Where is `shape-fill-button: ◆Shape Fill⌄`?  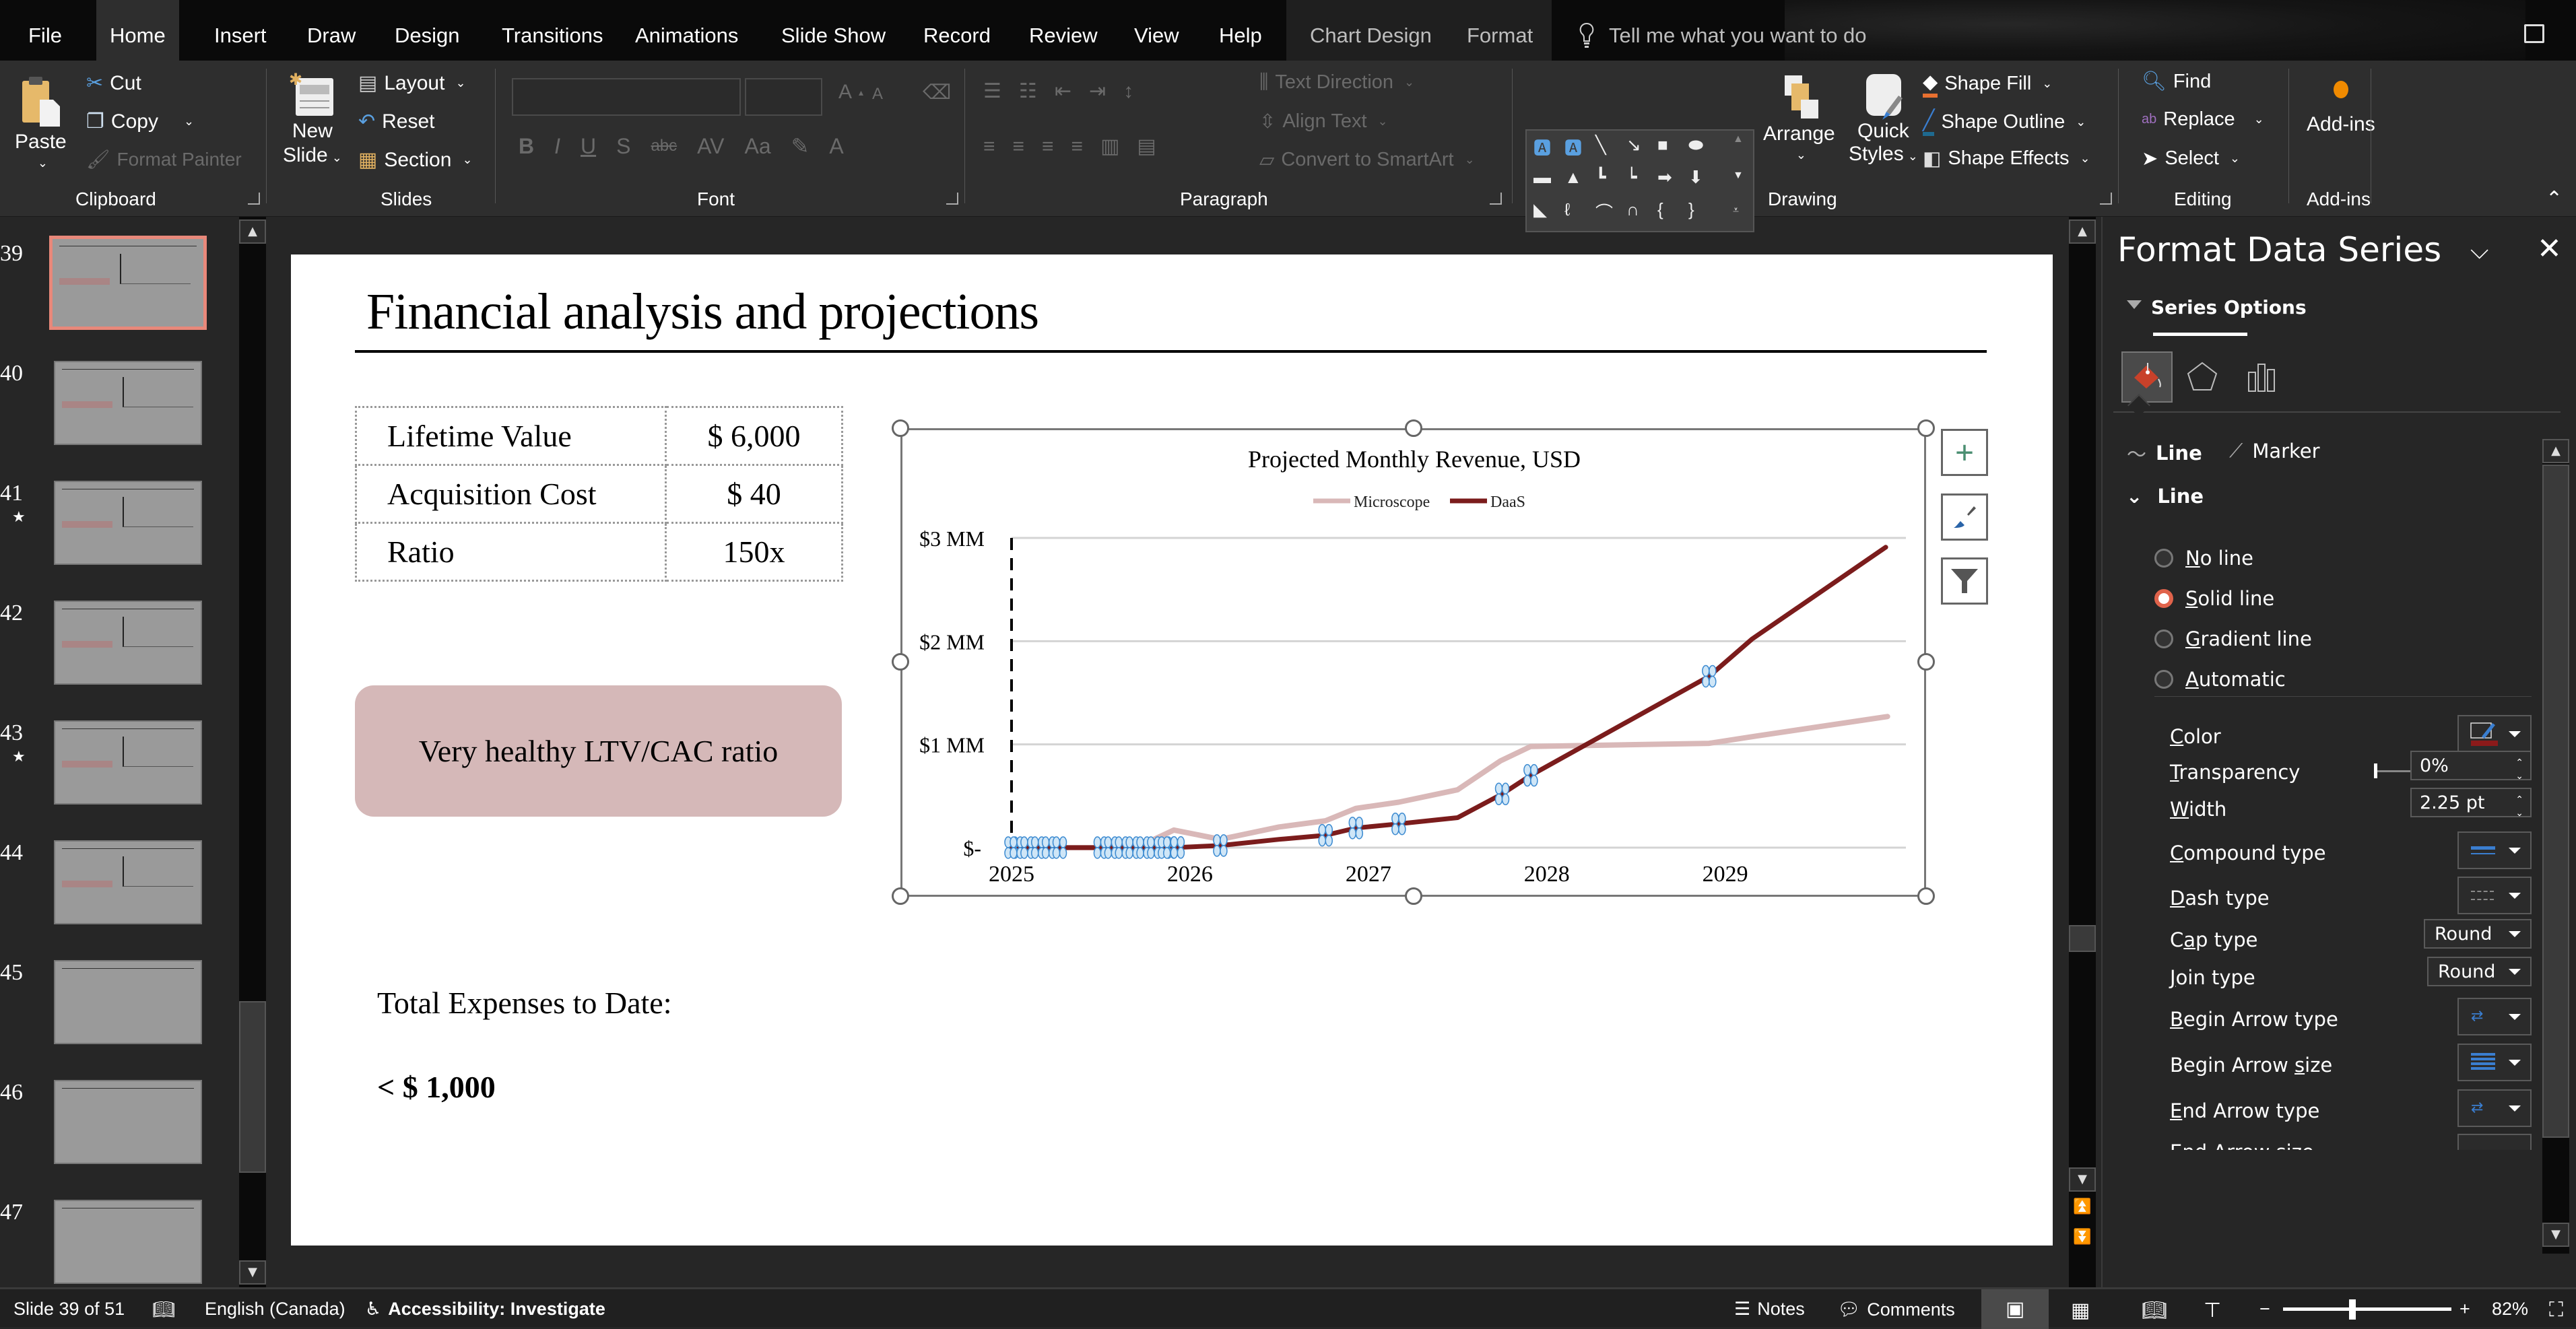
shape-fill-button: ◆Shape Fill⌄ is located at coordinates (1987, 84).